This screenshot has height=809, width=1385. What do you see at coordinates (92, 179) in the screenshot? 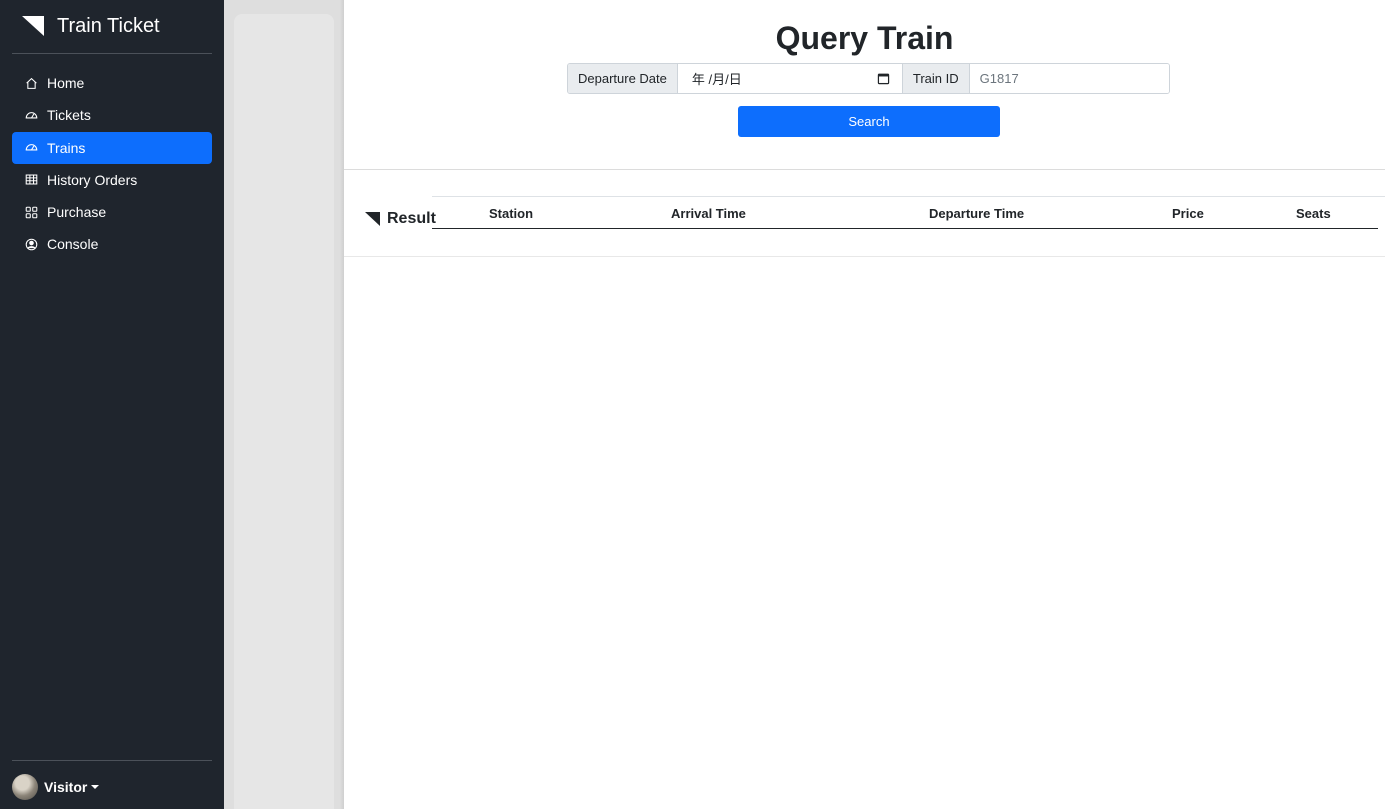
I see `sidebar-item-label: History Orders` at bounding box center [92, 179].